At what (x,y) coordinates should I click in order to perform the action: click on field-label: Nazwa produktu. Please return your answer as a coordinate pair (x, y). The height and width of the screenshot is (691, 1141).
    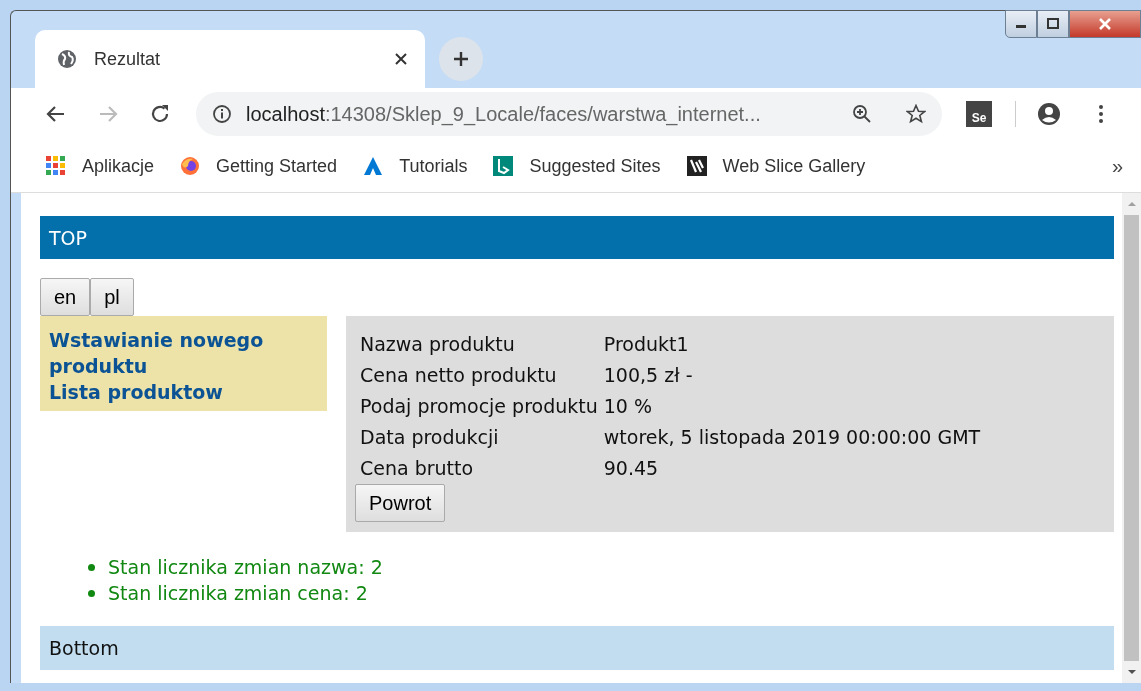
    Looking at the image, I should click on (438, 344).